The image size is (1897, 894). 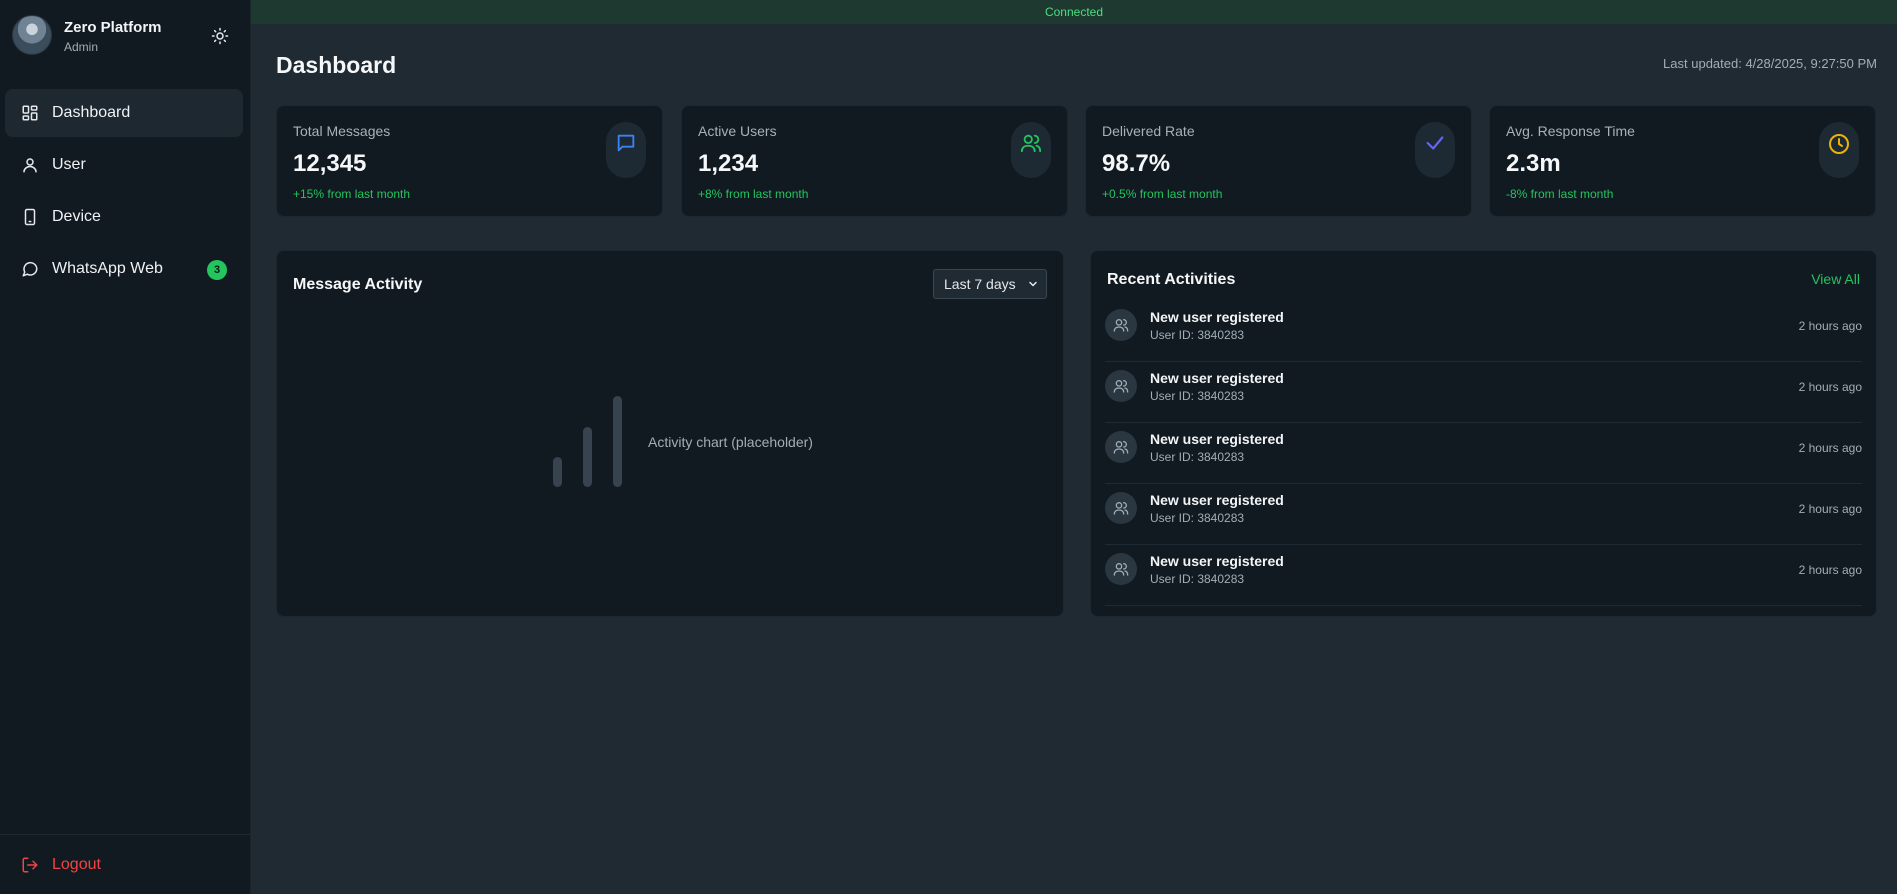 What do you see at coordinates (1074, 12) in the screenshot?
I see `connection-status-banner: Connected` at bounding box center [1074, 12].